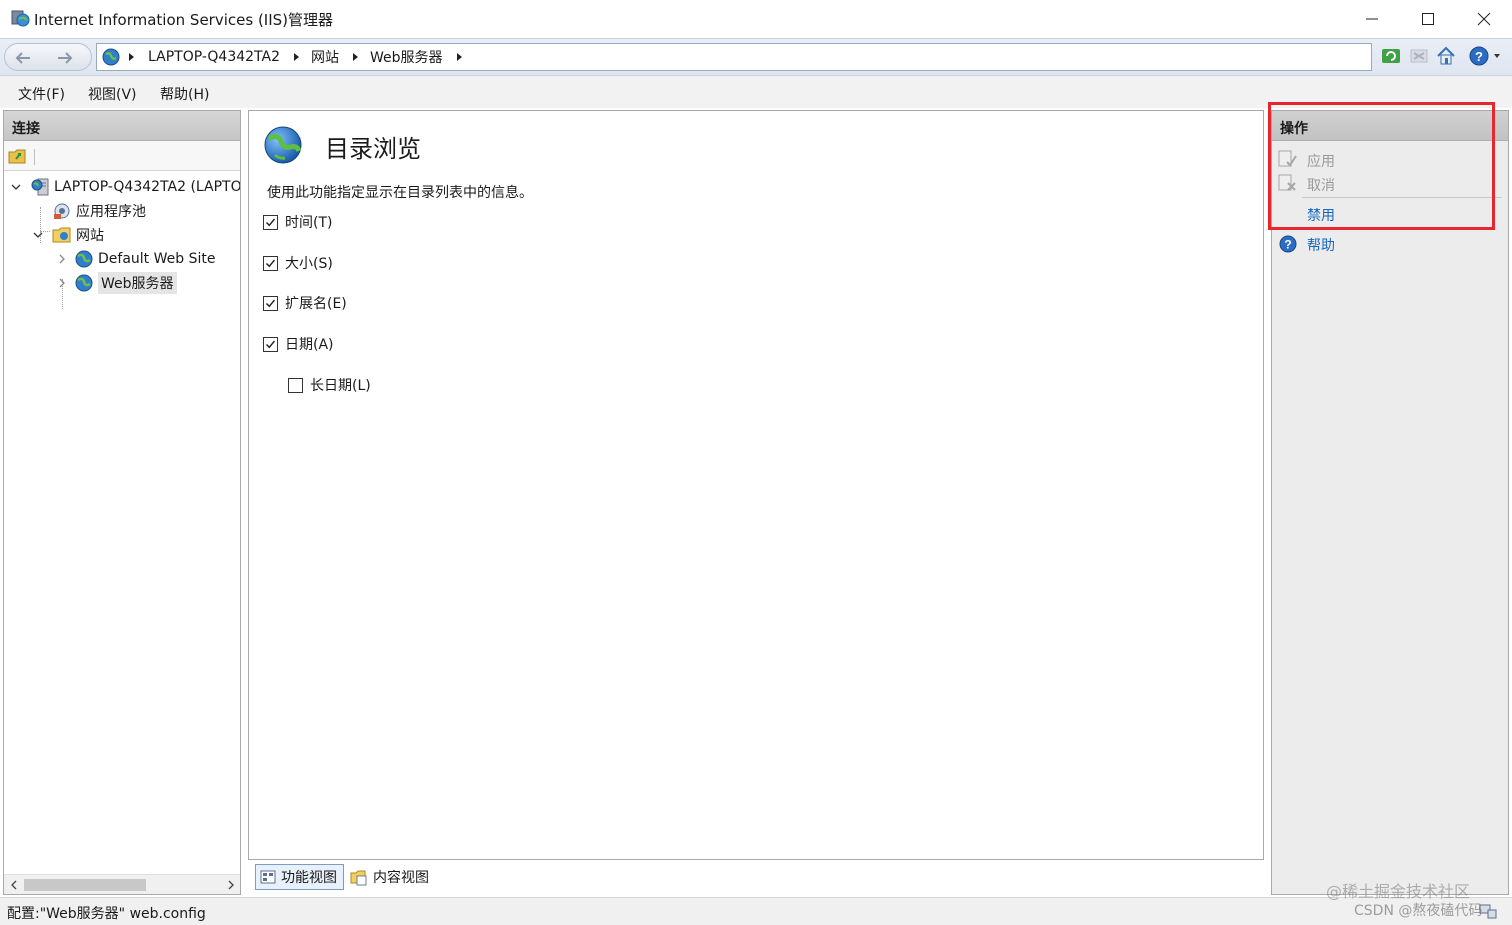 The width and height of the screenshot is (1512, 925). I want to click on page-title: 目录浏览, so click(373, 149).